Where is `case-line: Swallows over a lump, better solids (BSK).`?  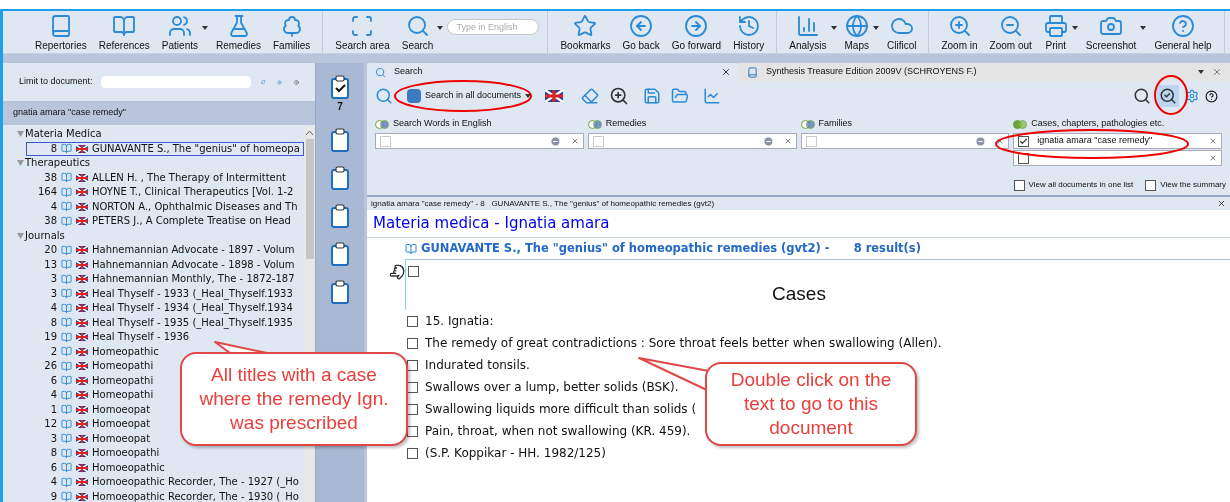
case-line: Swallows over a lump, better solids (BSK). is located at coordinates (552, 387).